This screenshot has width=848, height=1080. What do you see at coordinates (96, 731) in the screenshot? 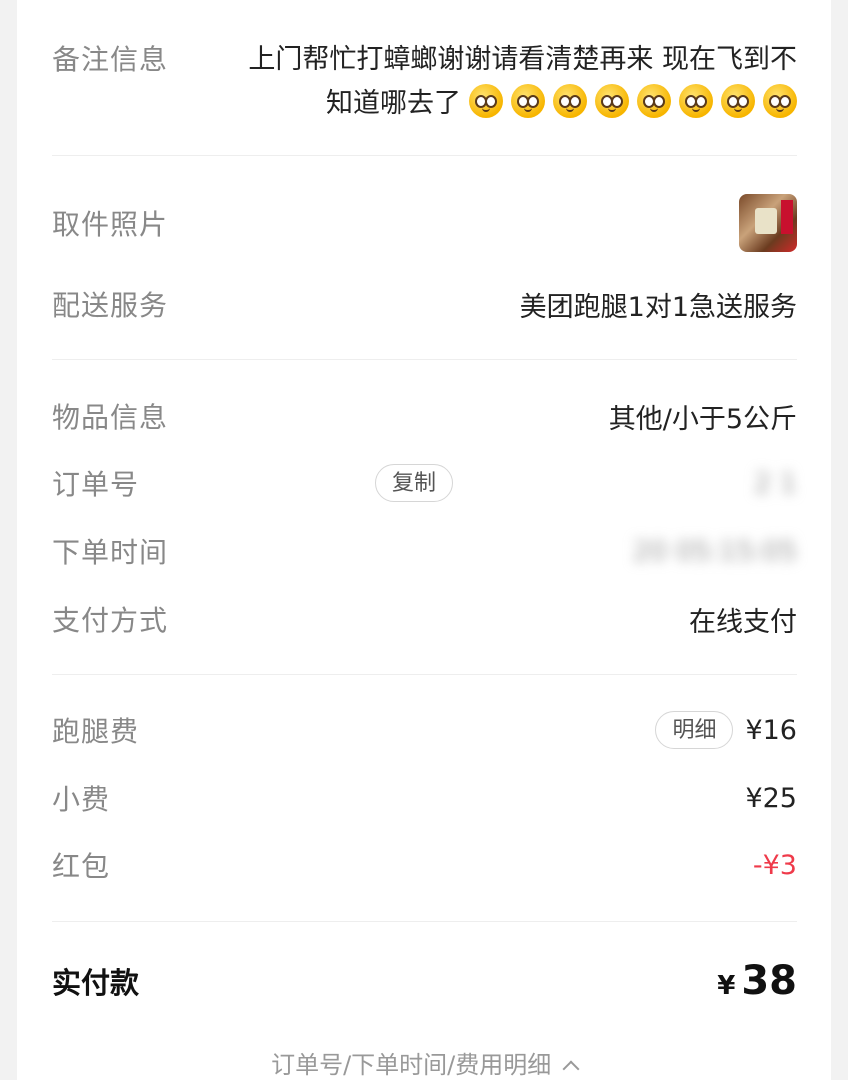
I see `errand-fee-label: 跑腿费` at bounding box center [96, 731].